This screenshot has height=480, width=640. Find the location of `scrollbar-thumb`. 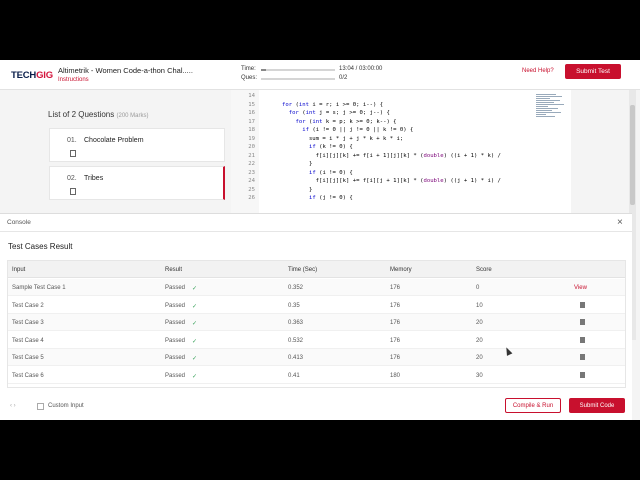

scrollbar-thumb is located at coordinates (632, 155).